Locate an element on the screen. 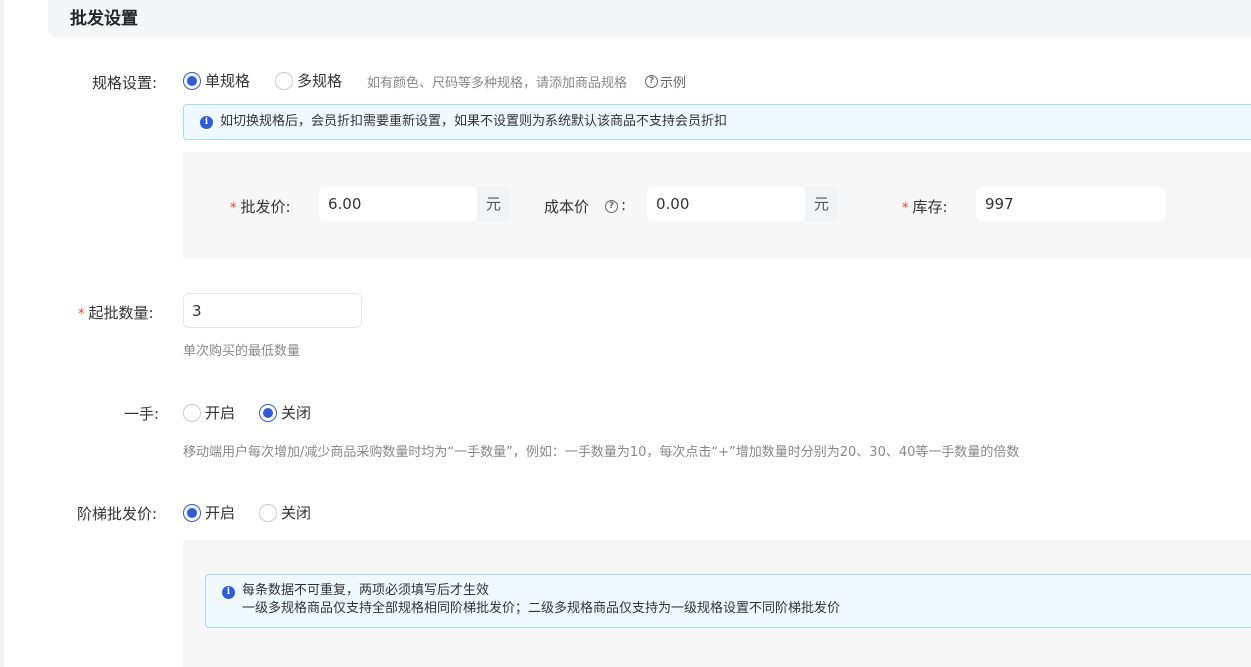 This screenshot has width=1251, height=667. spec-multi-label: 多规格 is located at coordinates (320, 81).